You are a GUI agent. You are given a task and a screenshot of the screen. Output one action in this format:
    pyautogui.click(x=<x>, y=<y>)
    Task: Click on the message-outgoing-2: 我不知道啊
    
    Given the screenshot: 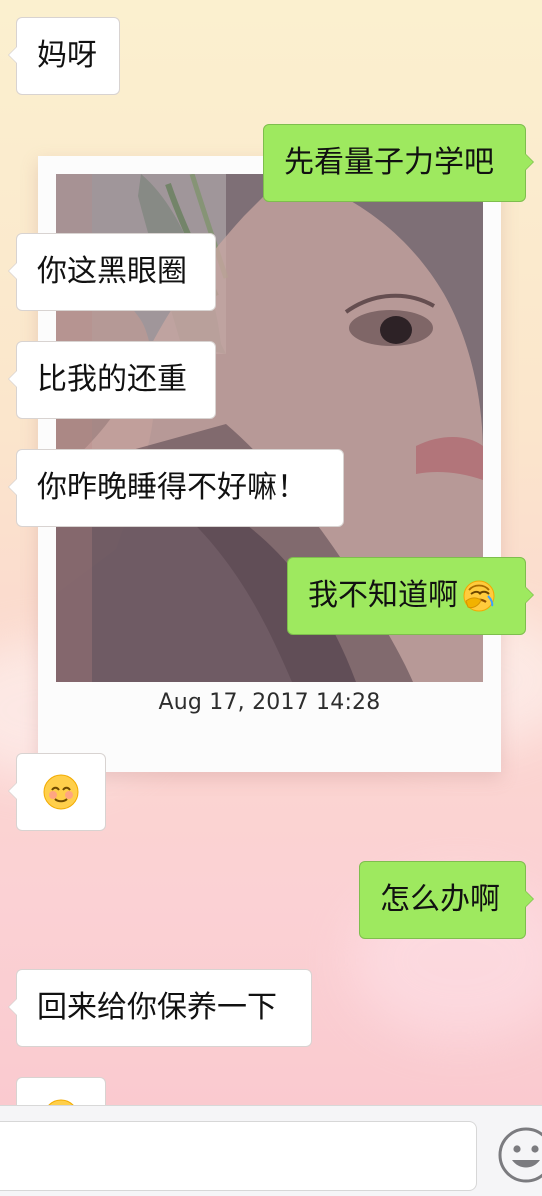 What is the action you would take?
    pyautogui.click(x=410, y=596)
    